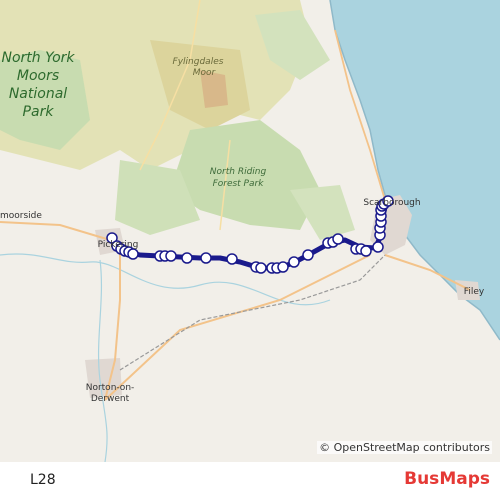  Describe the element at coordinates (38, 58) in the screenshot. I see `park-label-line-1: North York` at that location.